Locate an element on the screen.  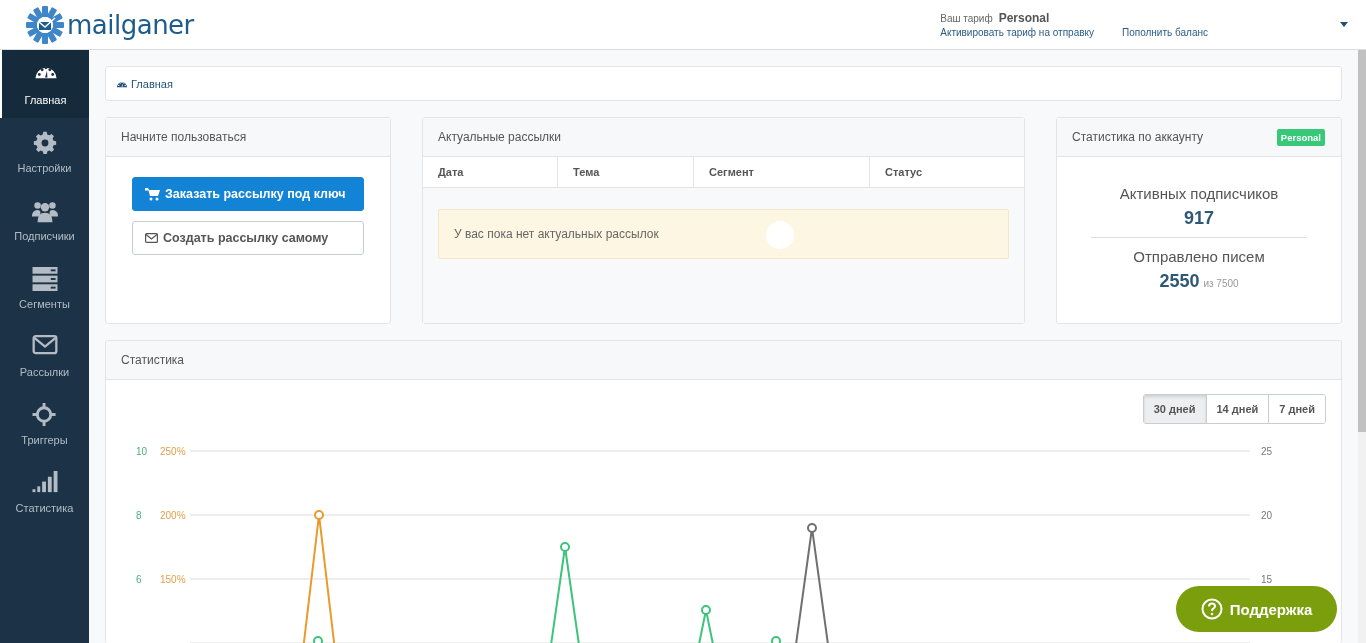
sidebar-item: Настройки is located at coordinates (44, 152).